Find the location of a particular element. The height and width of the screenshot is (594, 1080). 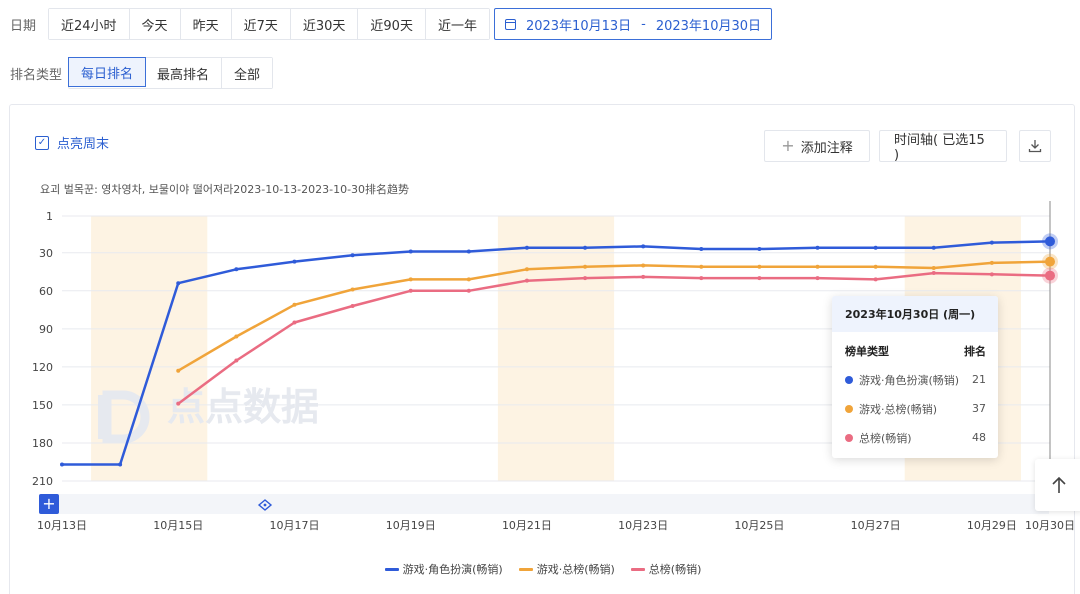

back-to-top-button is located at coordinates (1057, 485).